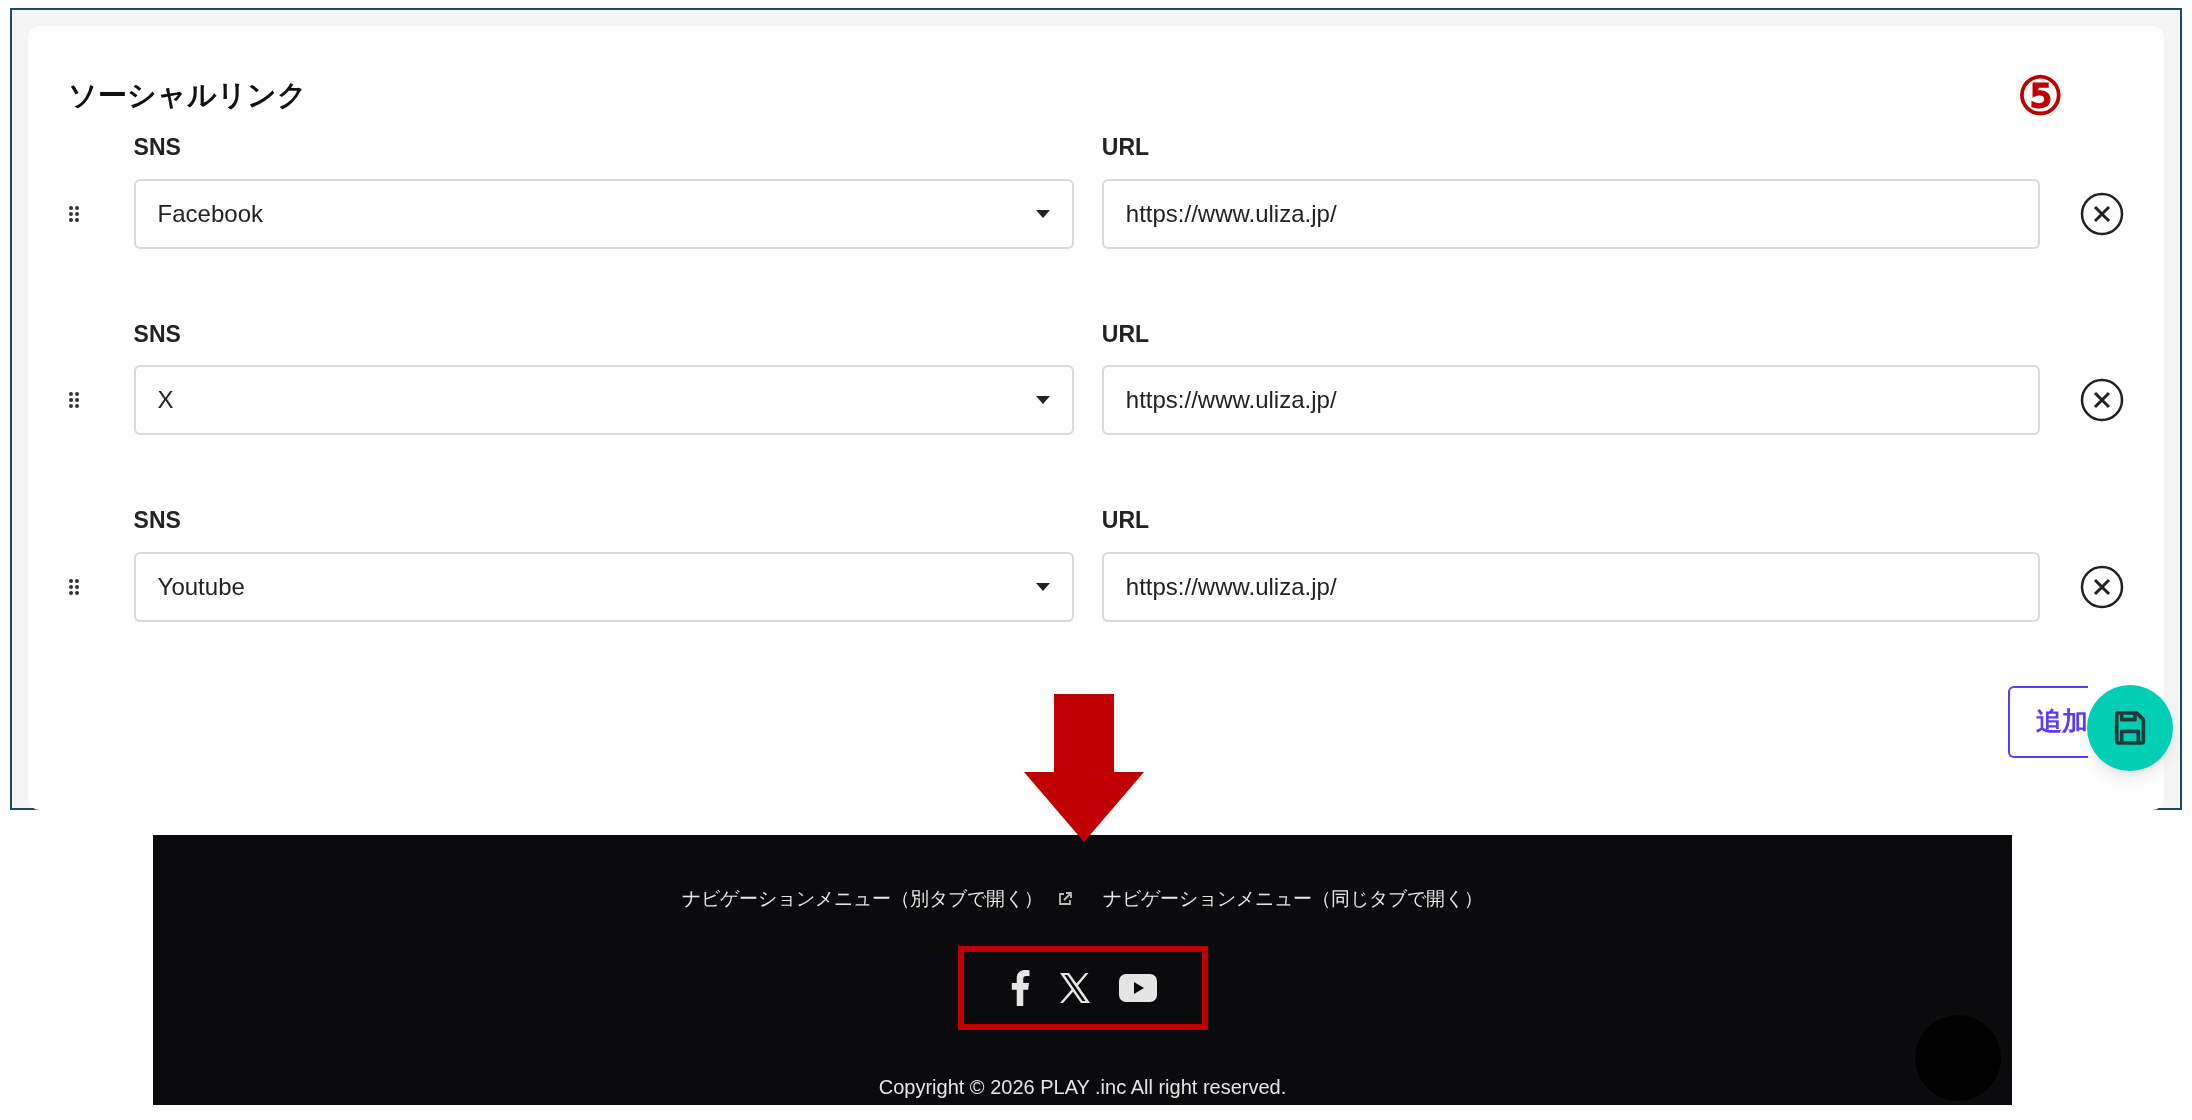 The image size is (2192, 1120). I want to click on sns-select: Facebook, so click(603, 213).